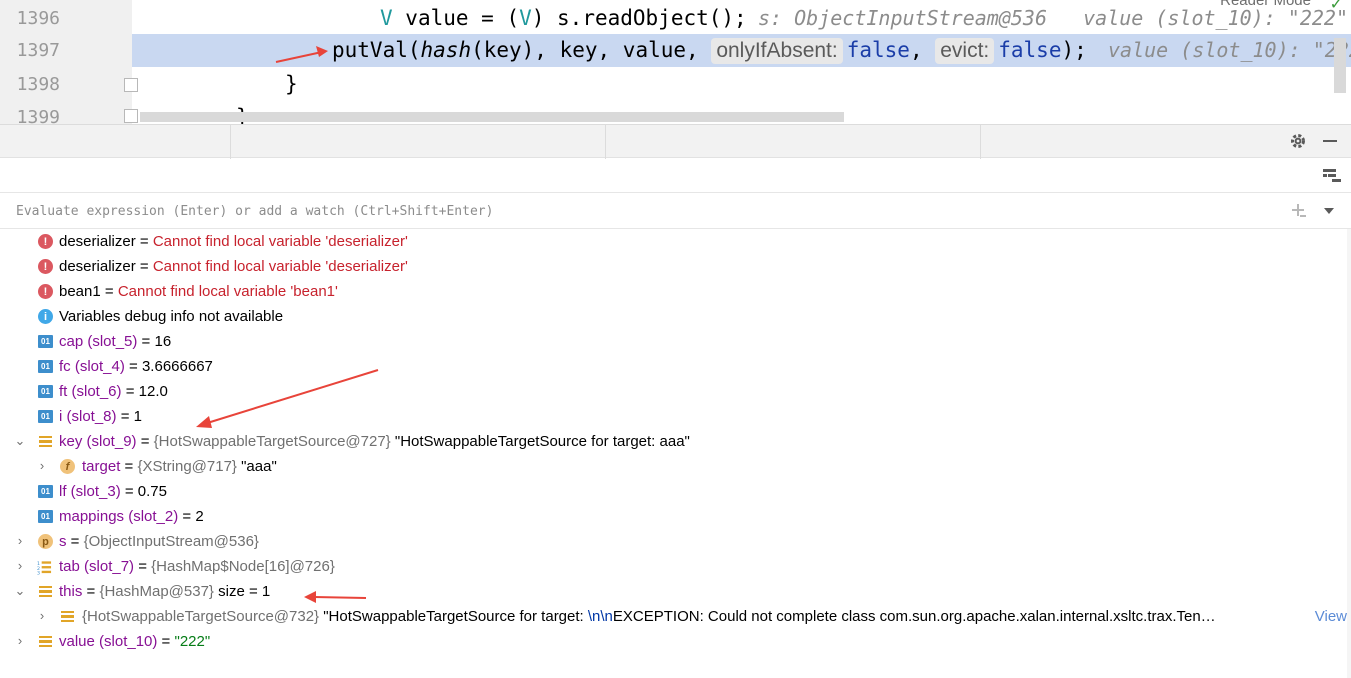  I want to click on variable-text: target = {XString@717} "aaa", so click(179, 466).